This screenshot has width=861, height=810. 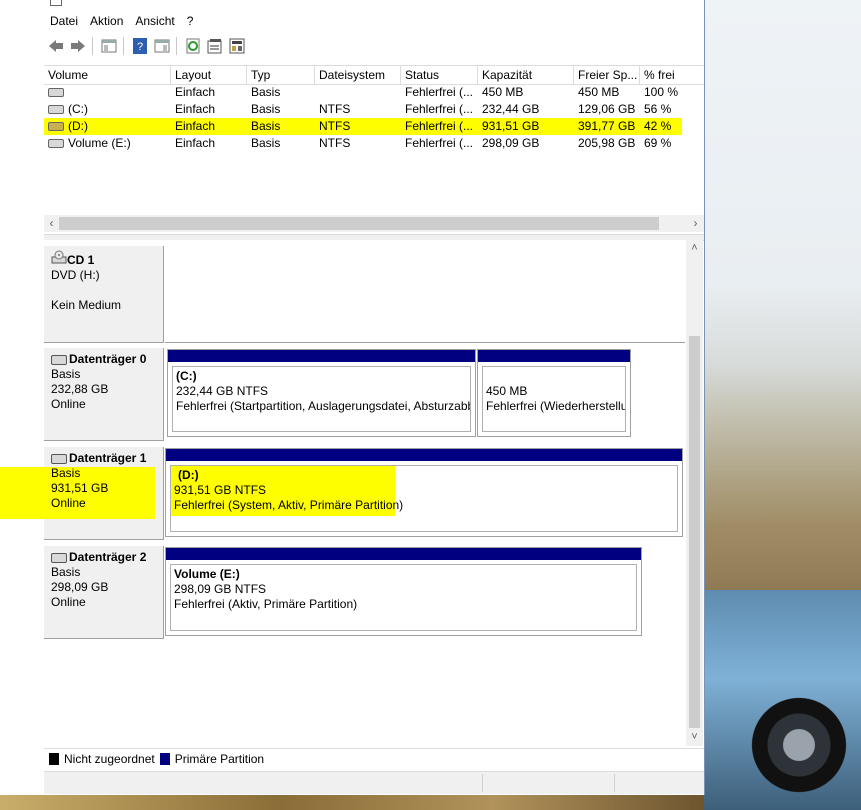 What do you see at coordinates (599, 92) in the screenshot?
I see `cell-freier-speicher: 450 MB` at bounding box center [599, 92].